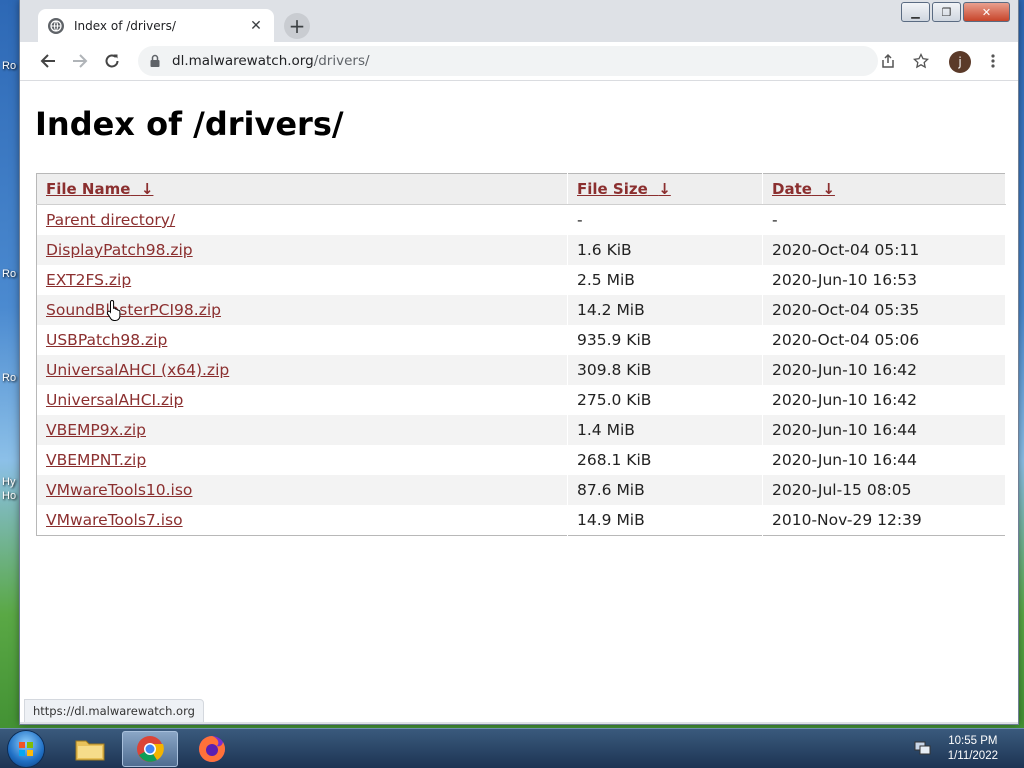  I want to click on new-tab-button: +, so click(297, 26).